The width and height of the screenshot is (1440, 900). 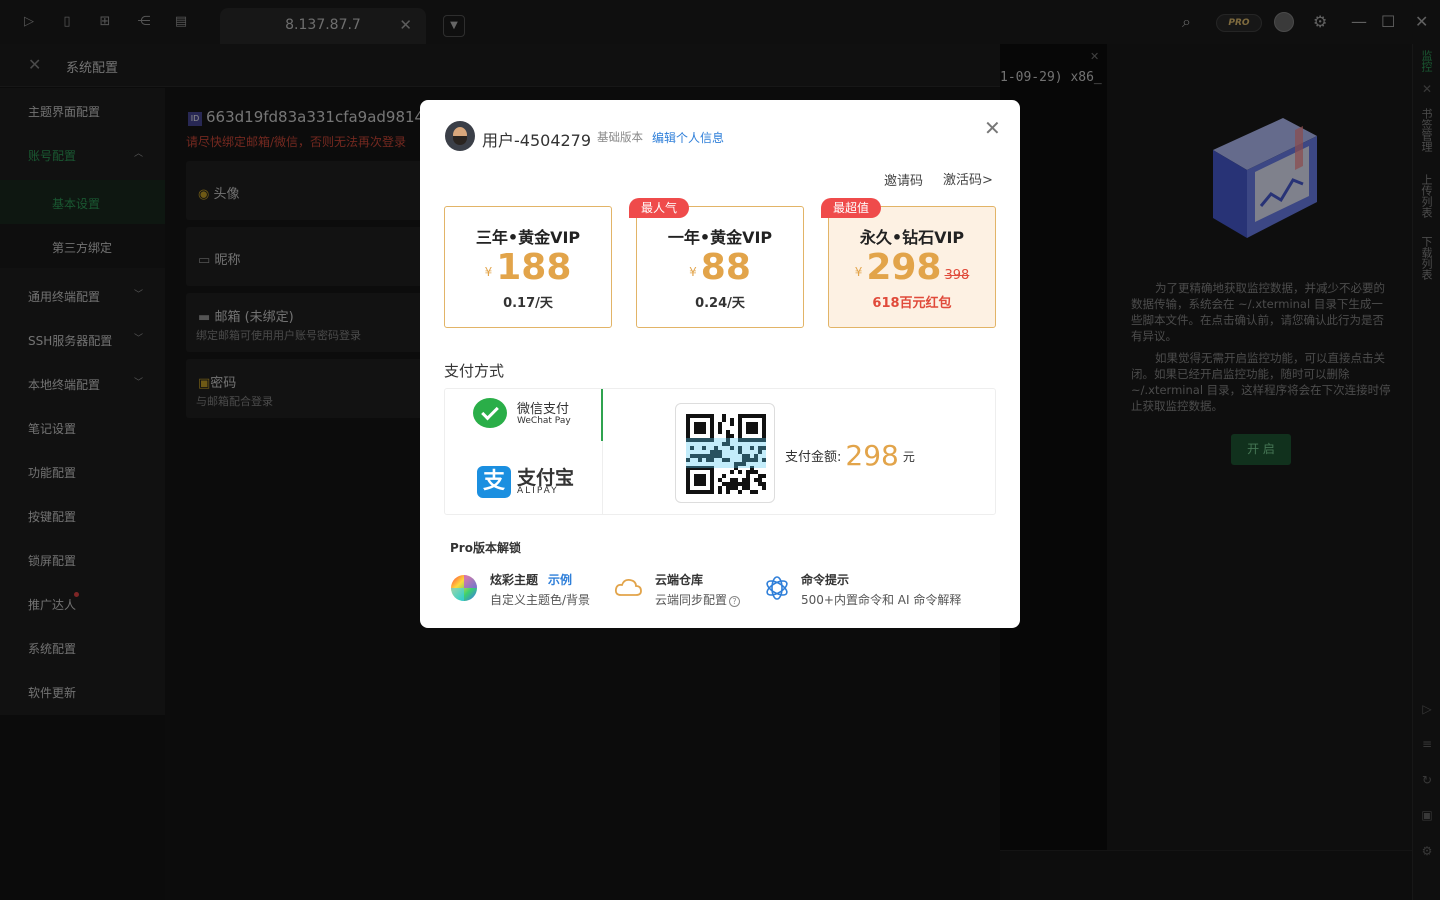 What do you see at coordinates (912, 303) in the screenshot?
I see `plan-bonus: 618百元红包` at bounding box center [912, 303].